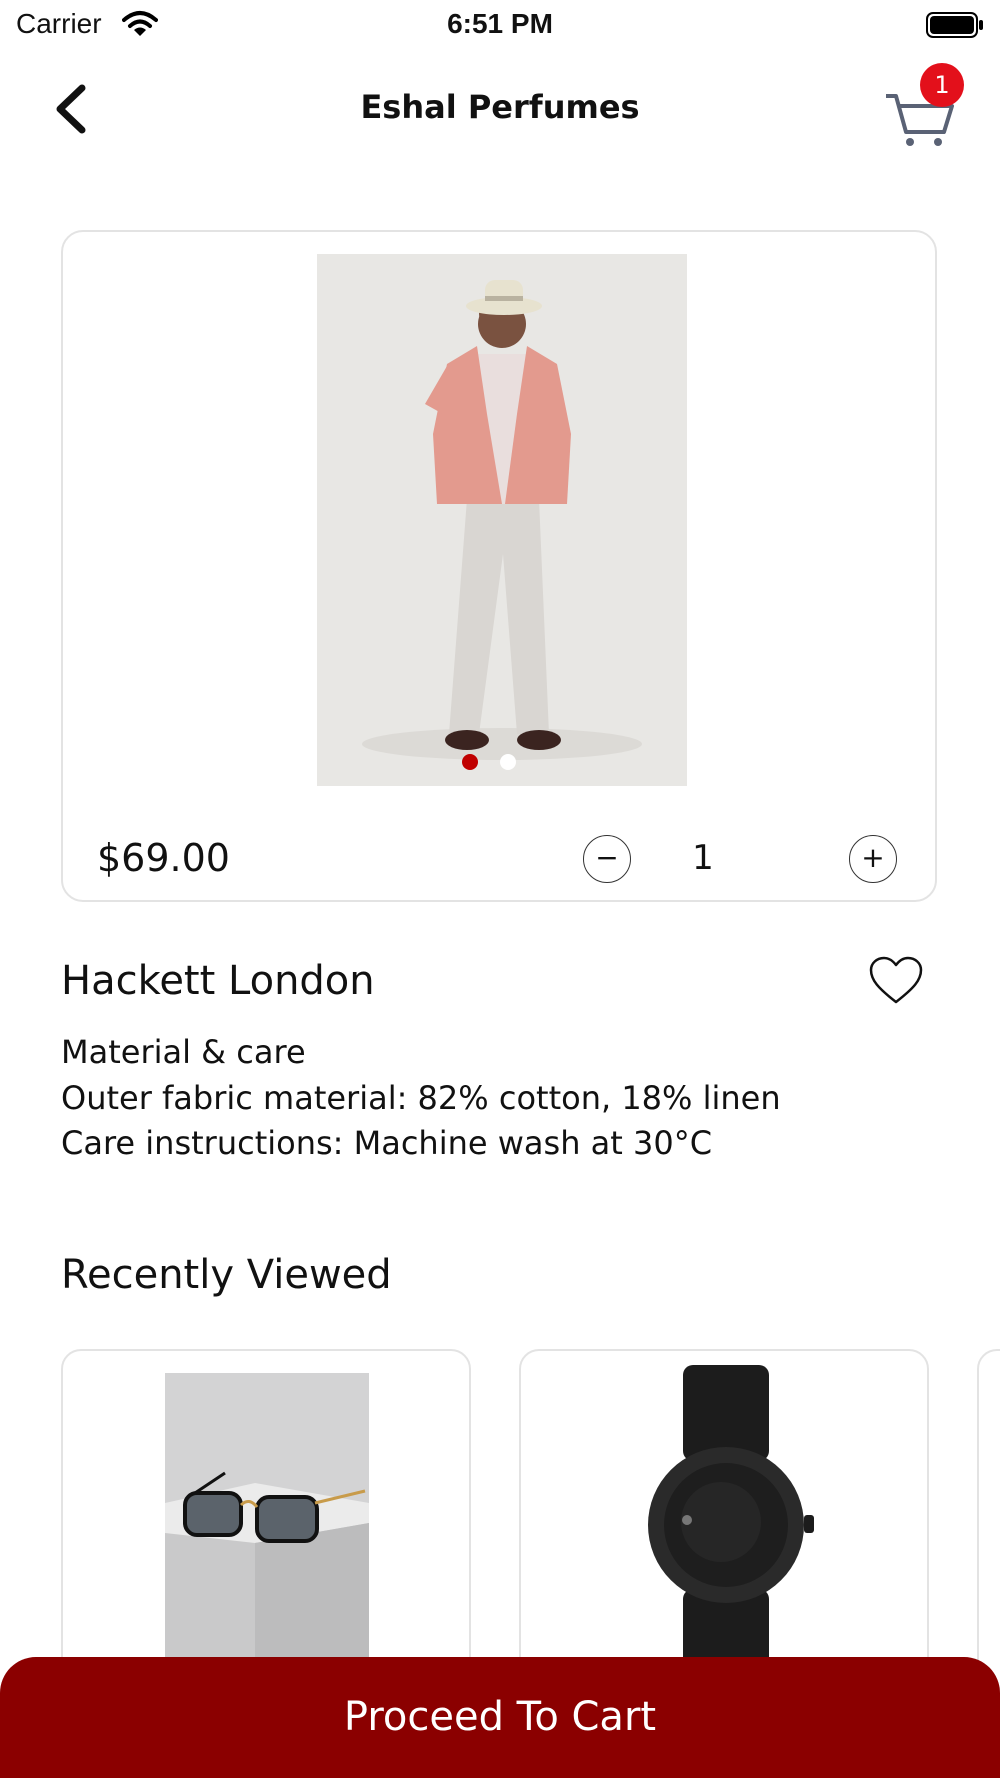 The width and height of the screenshot is (1000, 1778). I want to click on heart-icon, so click(896, 980).